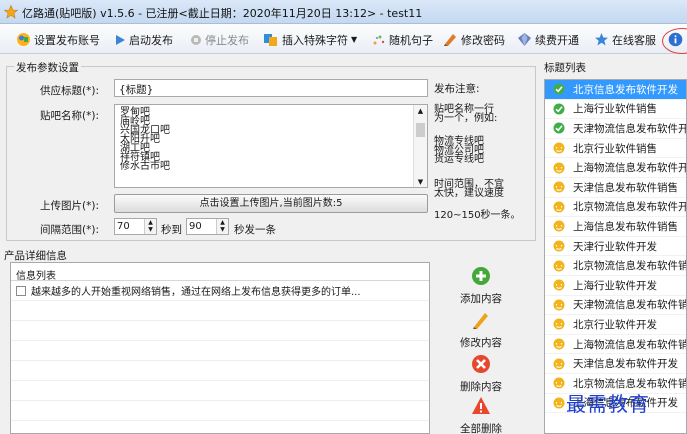 Image resolution: width=687 pixels, height=434 pixels. What do you see at coordinates (615, 129) in the screenshot?
I see `list-item: 天津物流信息发布软件开` at bounding box center [615, 129].